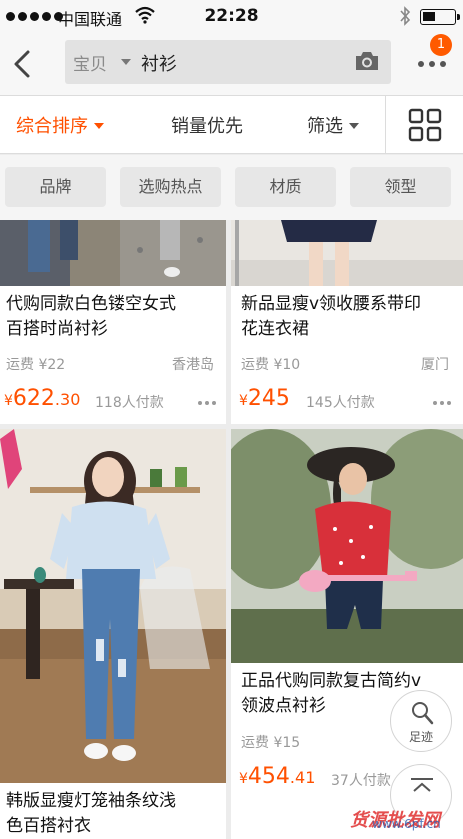 The height and width of the screenshot is (839, 463). Describe the element at coordinates (302, 777) in the screenshot. I see `price-decimal: .41` at that location.